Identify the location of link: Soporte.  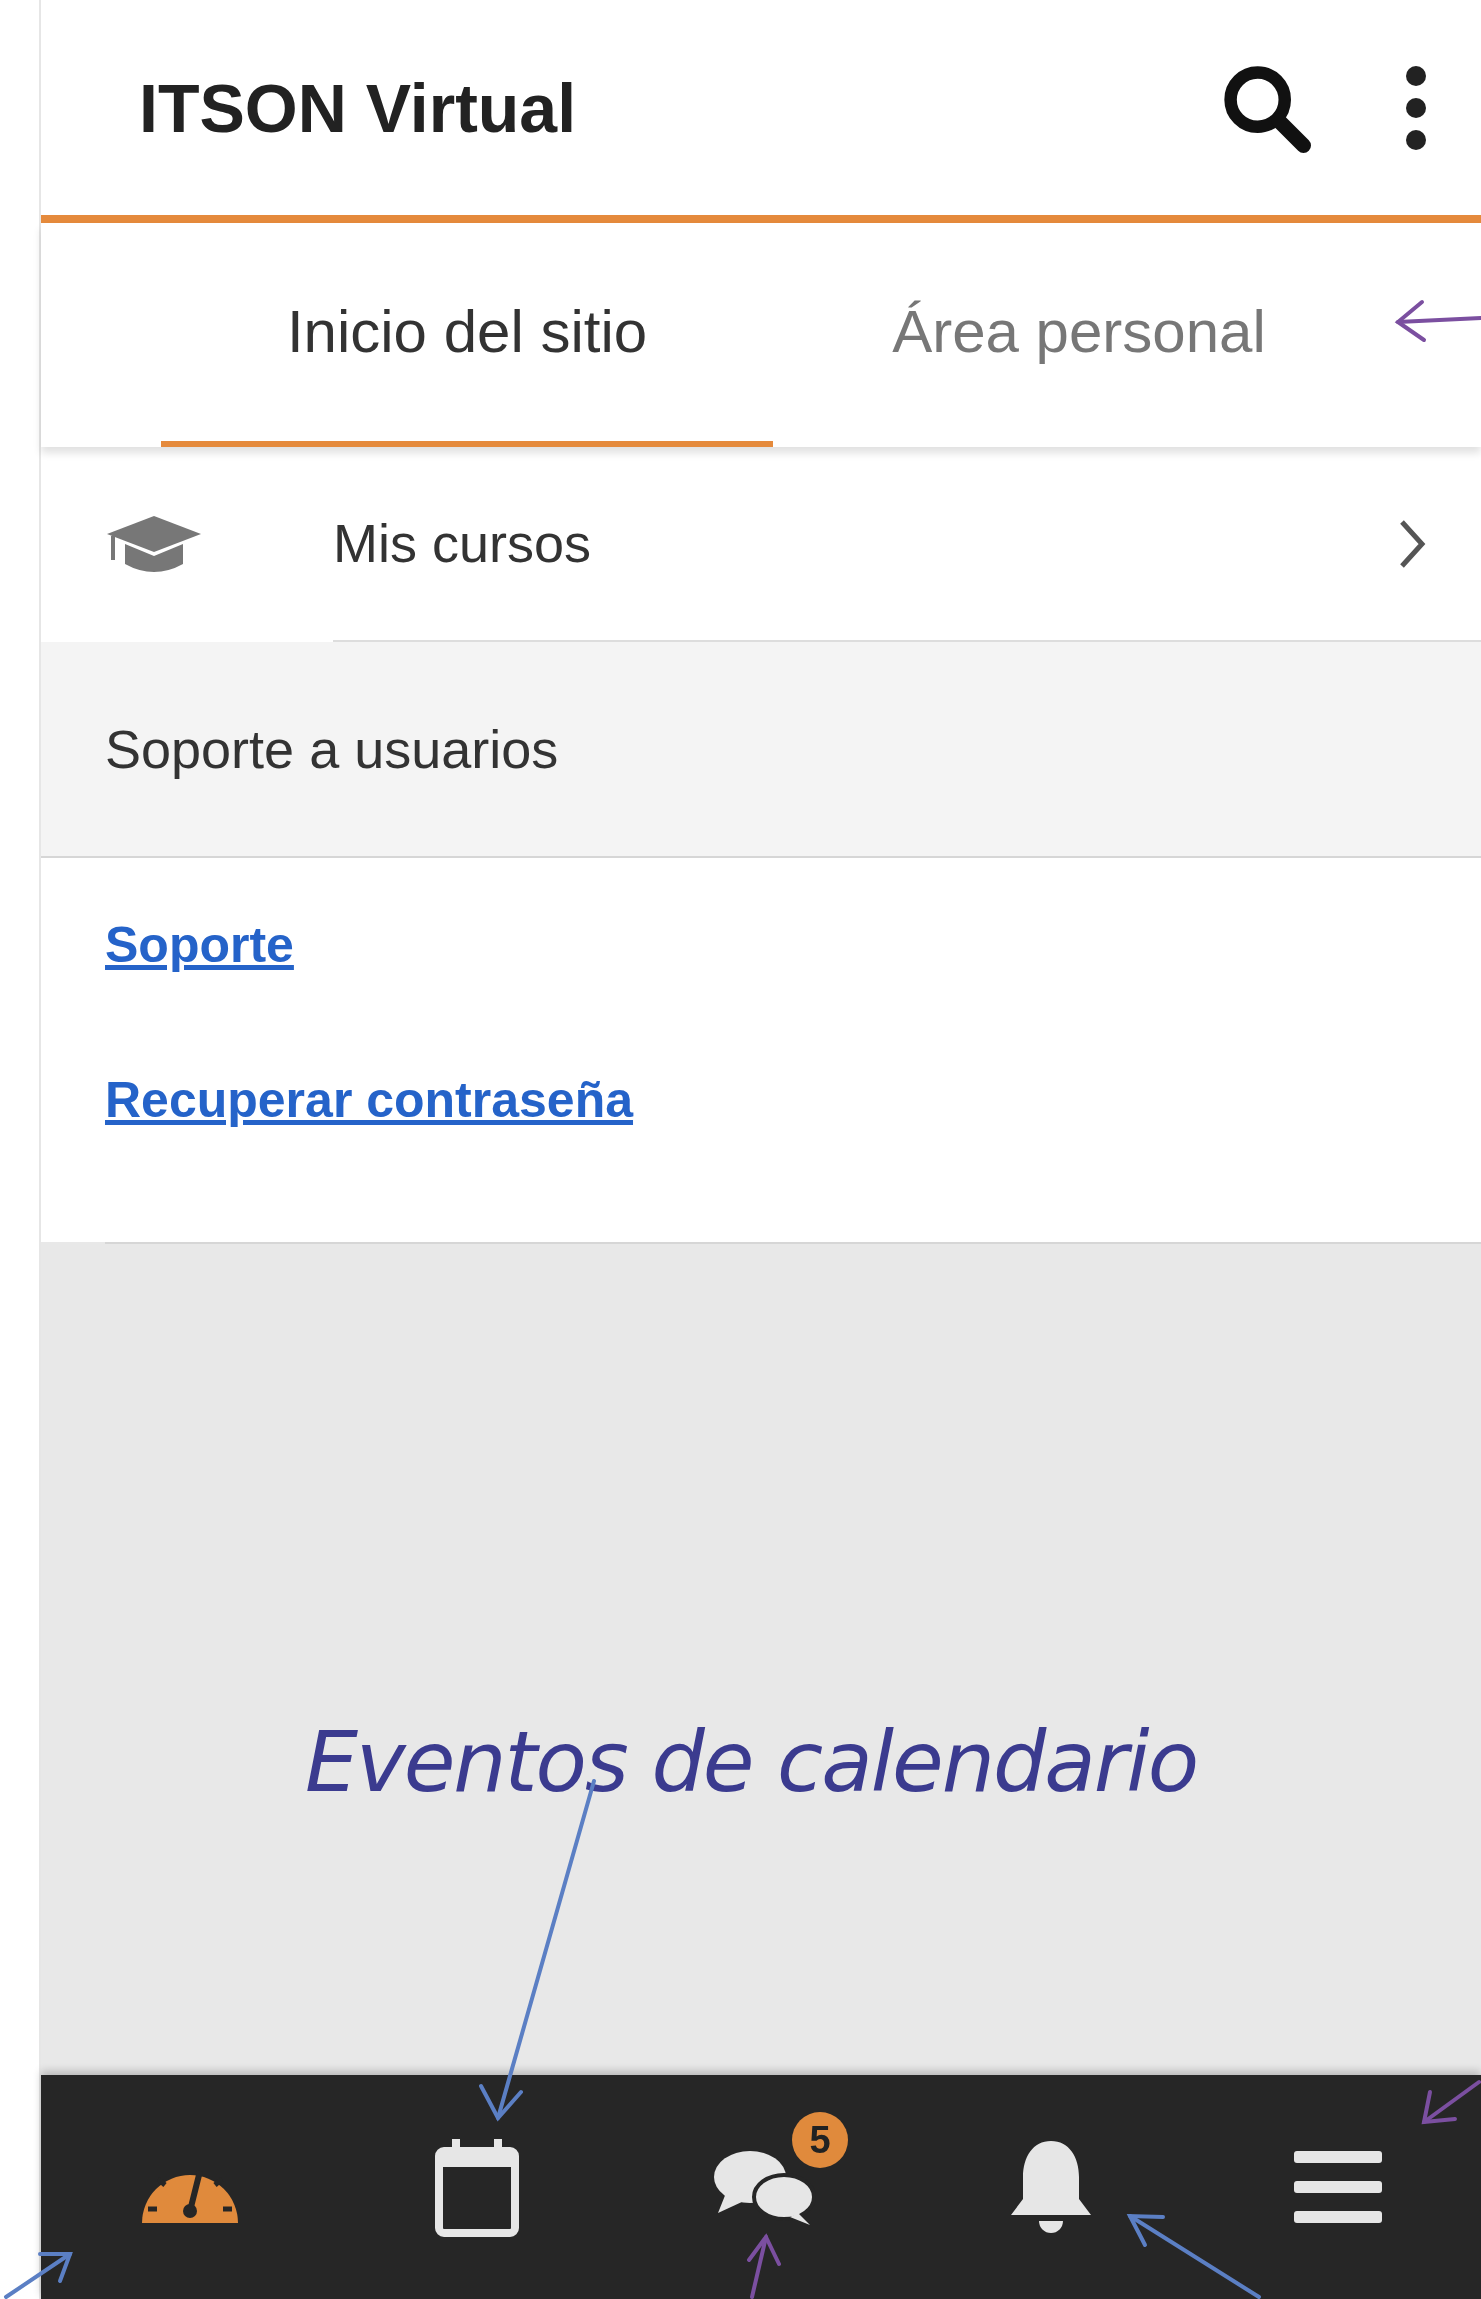
(199, 945).